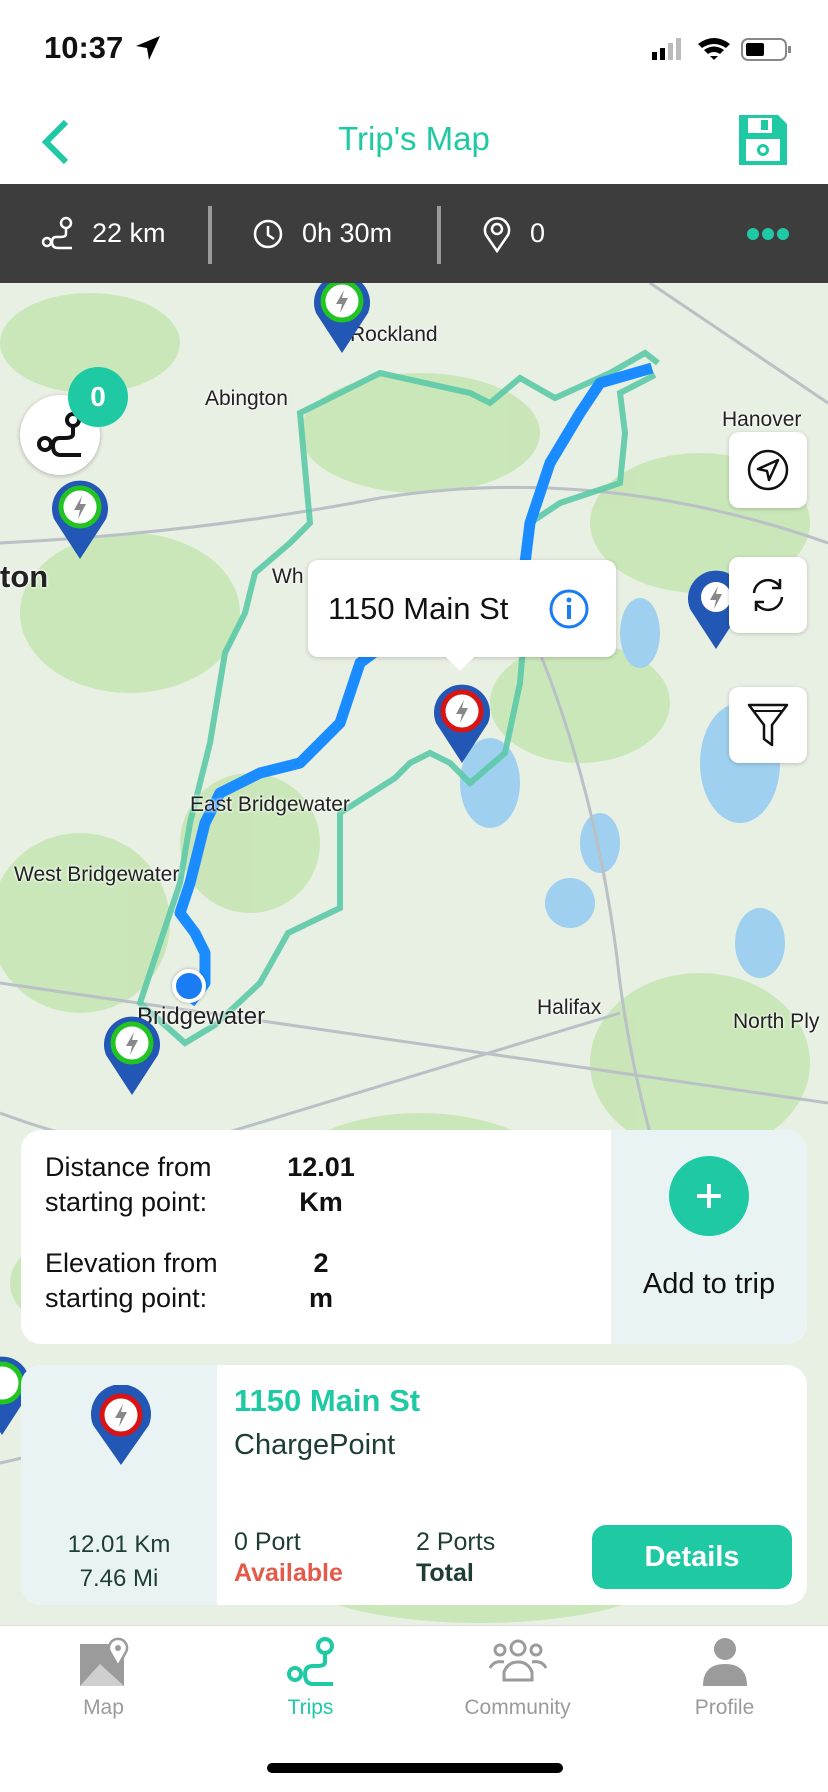  Describe the element at coordinates (103, 1707) in the screenshot. I see `tab-label: Map` at that location.